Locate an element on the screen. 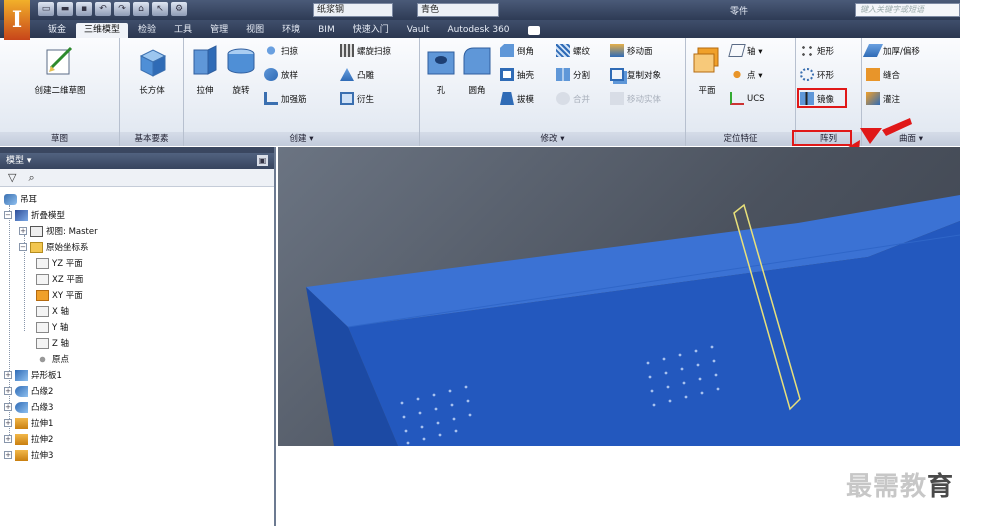 This screenshot has height=526, width=993. tree-node-x-axis: X 轴 is located at coordinates (52, 311).